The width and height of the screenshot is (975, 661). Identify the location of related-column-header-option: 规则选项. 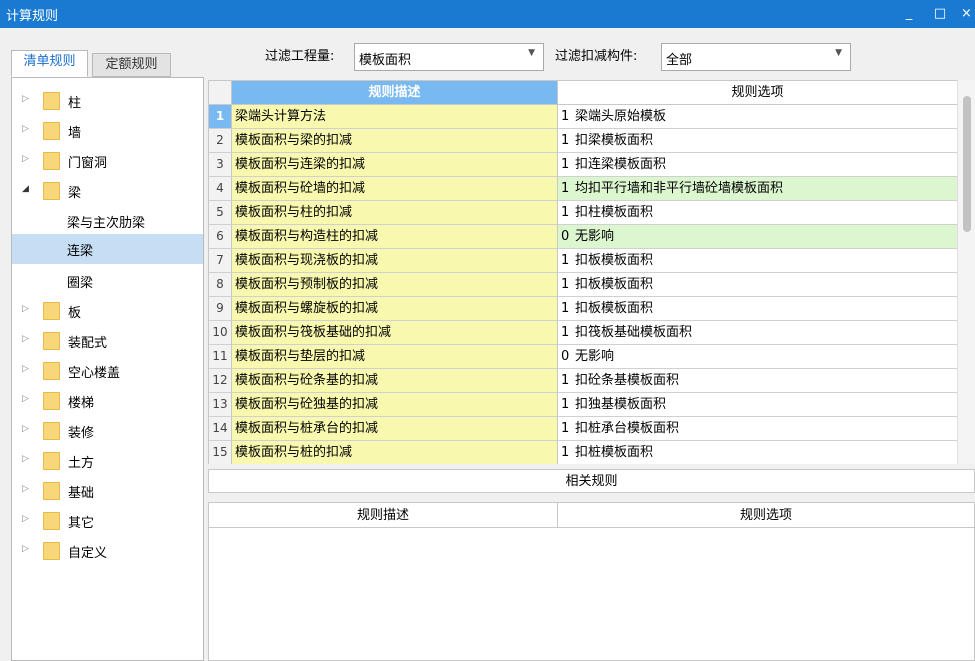
(766, 515).